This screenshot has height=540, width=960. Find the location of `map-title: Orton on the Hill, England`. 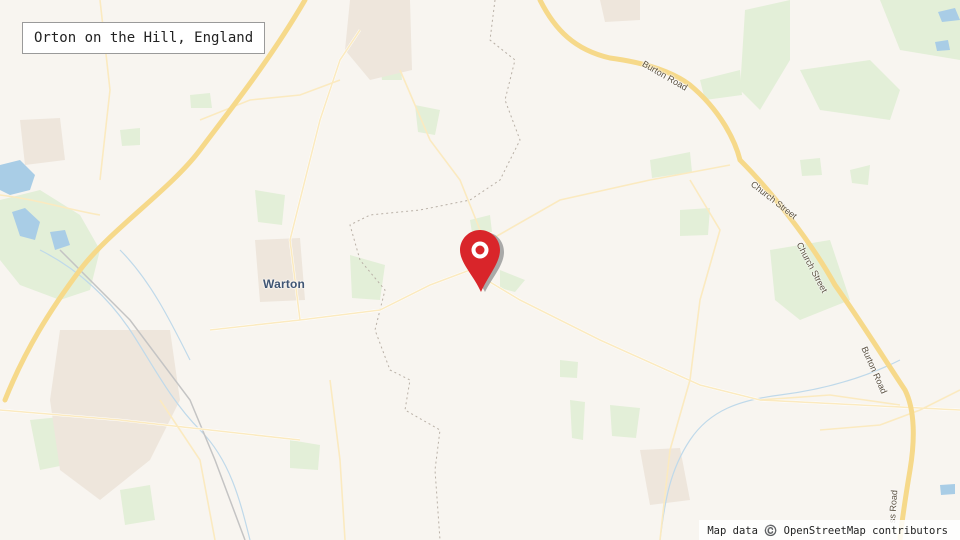

map-title: Orton on the Hill, England is located at coordinates (144, 38).